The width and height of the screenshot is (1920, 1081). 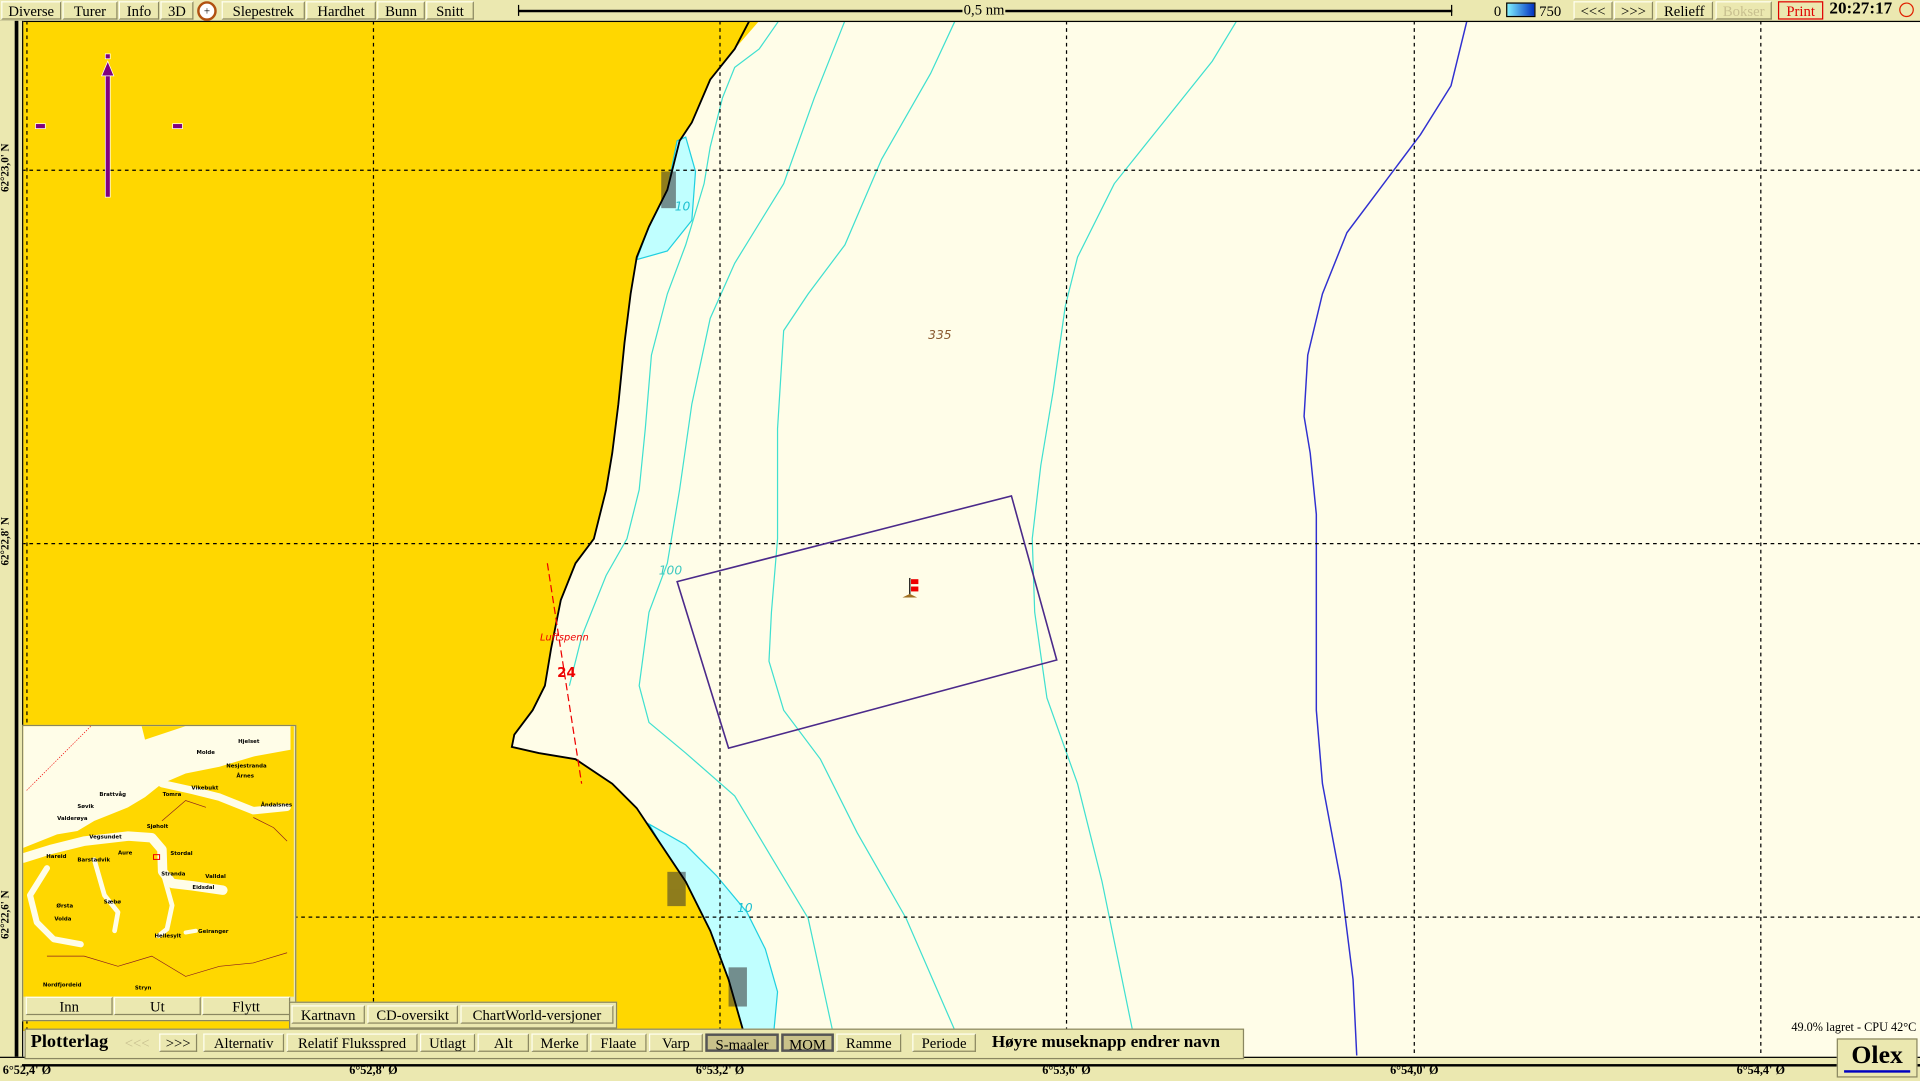 What do you see at coordinates (869, 1042) in the screenshot?
I see `ramme-button: Ramme` at bounding box center [869, 1042].